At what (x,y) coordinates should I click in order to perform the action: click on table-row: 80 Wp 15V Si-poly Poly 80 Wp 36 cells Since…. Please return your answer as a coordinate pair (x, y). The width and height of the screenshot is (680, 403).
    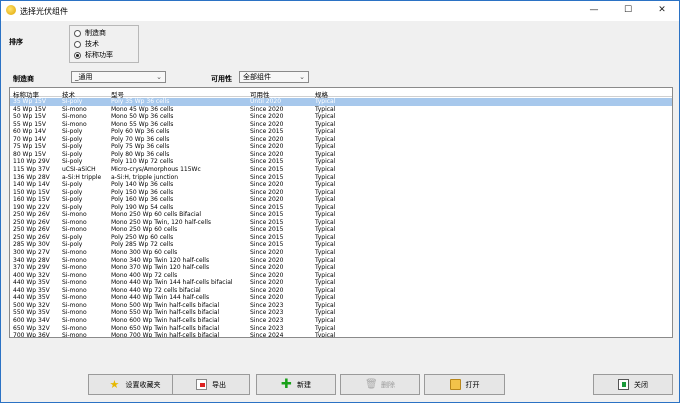
    Looking at the image, I should click on (341, 155).